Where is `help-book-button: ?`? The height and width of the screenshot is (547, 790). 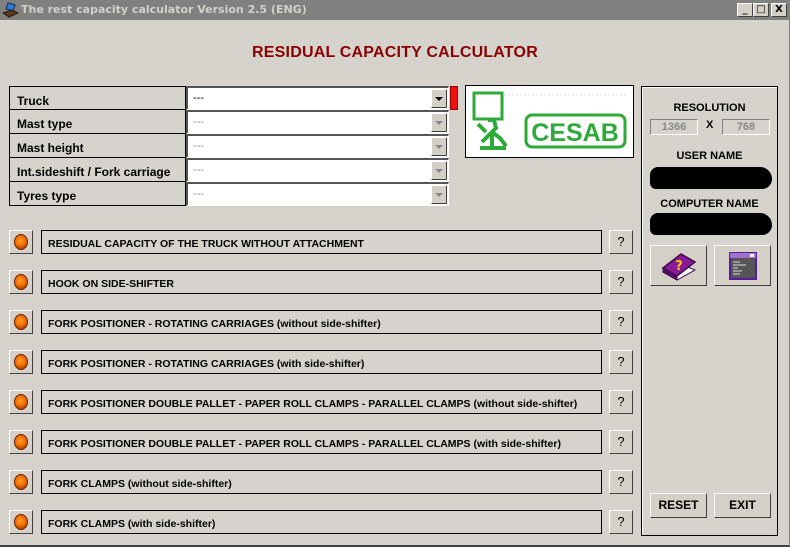 help-book-button: ? is located at coordinates (678, 265).